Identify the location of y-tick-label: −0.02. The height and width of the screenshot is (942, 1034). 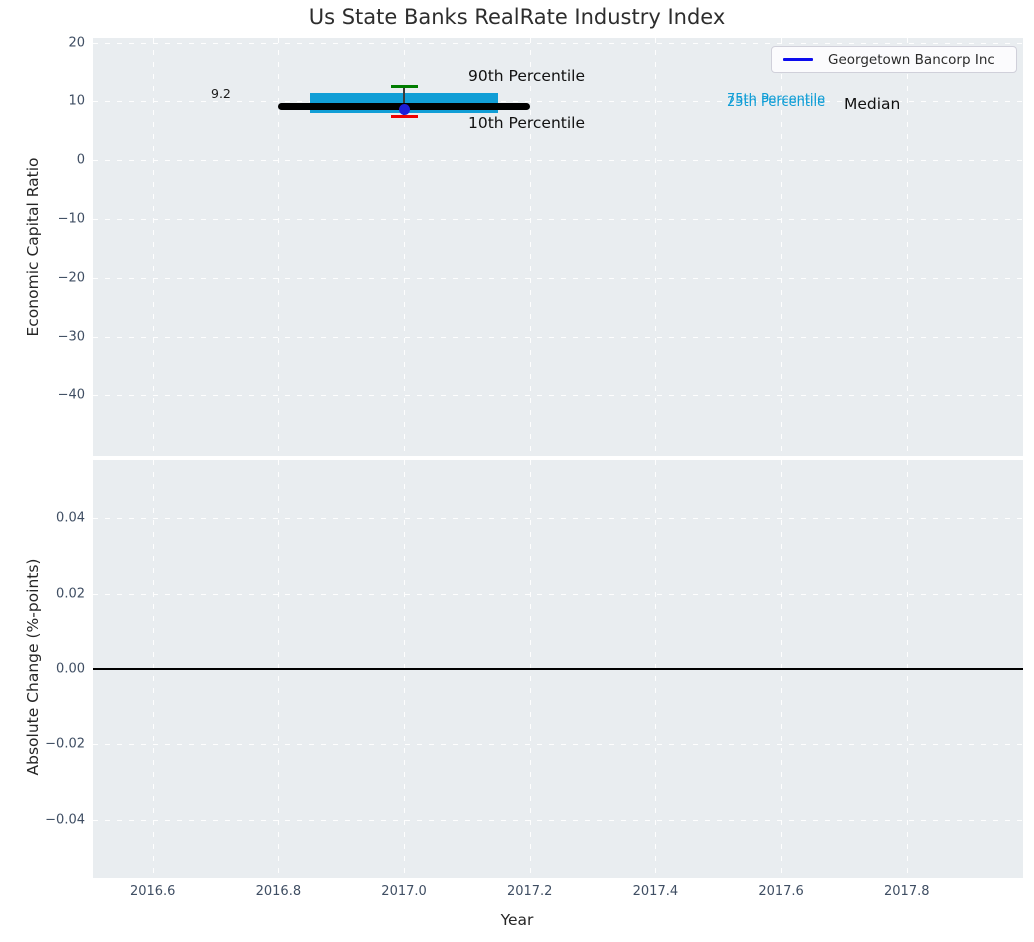
(65, 744).